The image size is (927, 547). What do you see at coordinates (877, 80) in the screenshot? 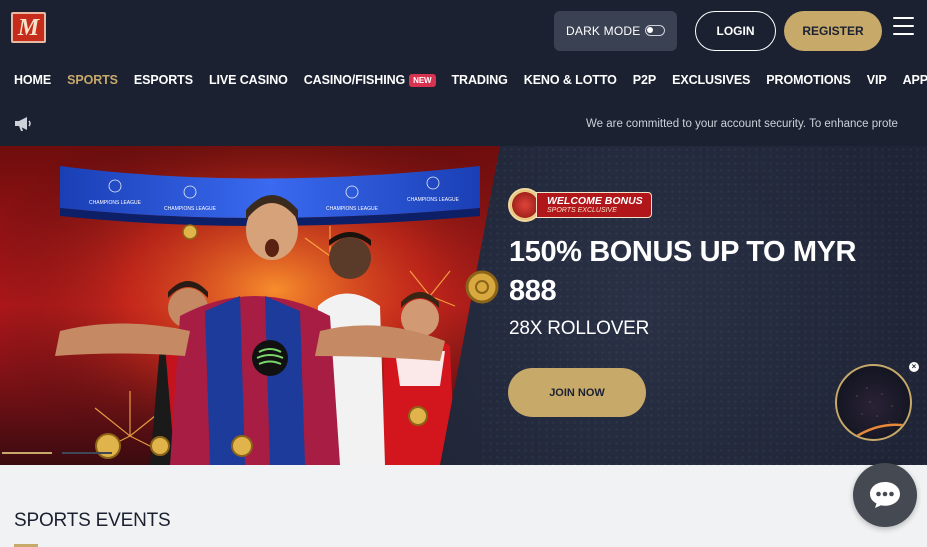
I see `nav-item-vip: VIP` at bounding box center [877, 80].